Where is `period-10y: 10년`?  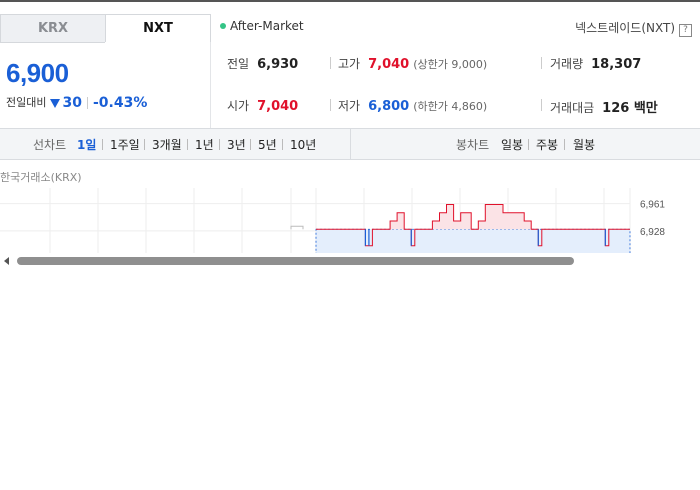 period-10y: 10년 is located at coordinates (303, 144).